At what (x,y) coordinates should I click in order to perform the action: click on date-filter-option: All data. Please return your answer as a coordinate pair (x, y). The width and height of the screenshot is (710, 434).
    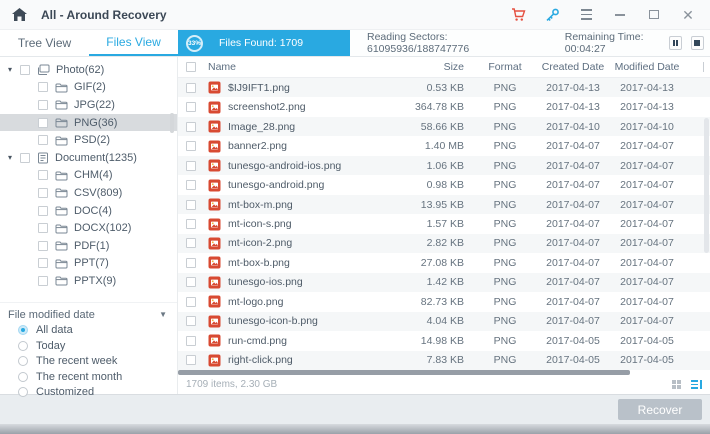
    Looking at the image, I should click on (92, 330).